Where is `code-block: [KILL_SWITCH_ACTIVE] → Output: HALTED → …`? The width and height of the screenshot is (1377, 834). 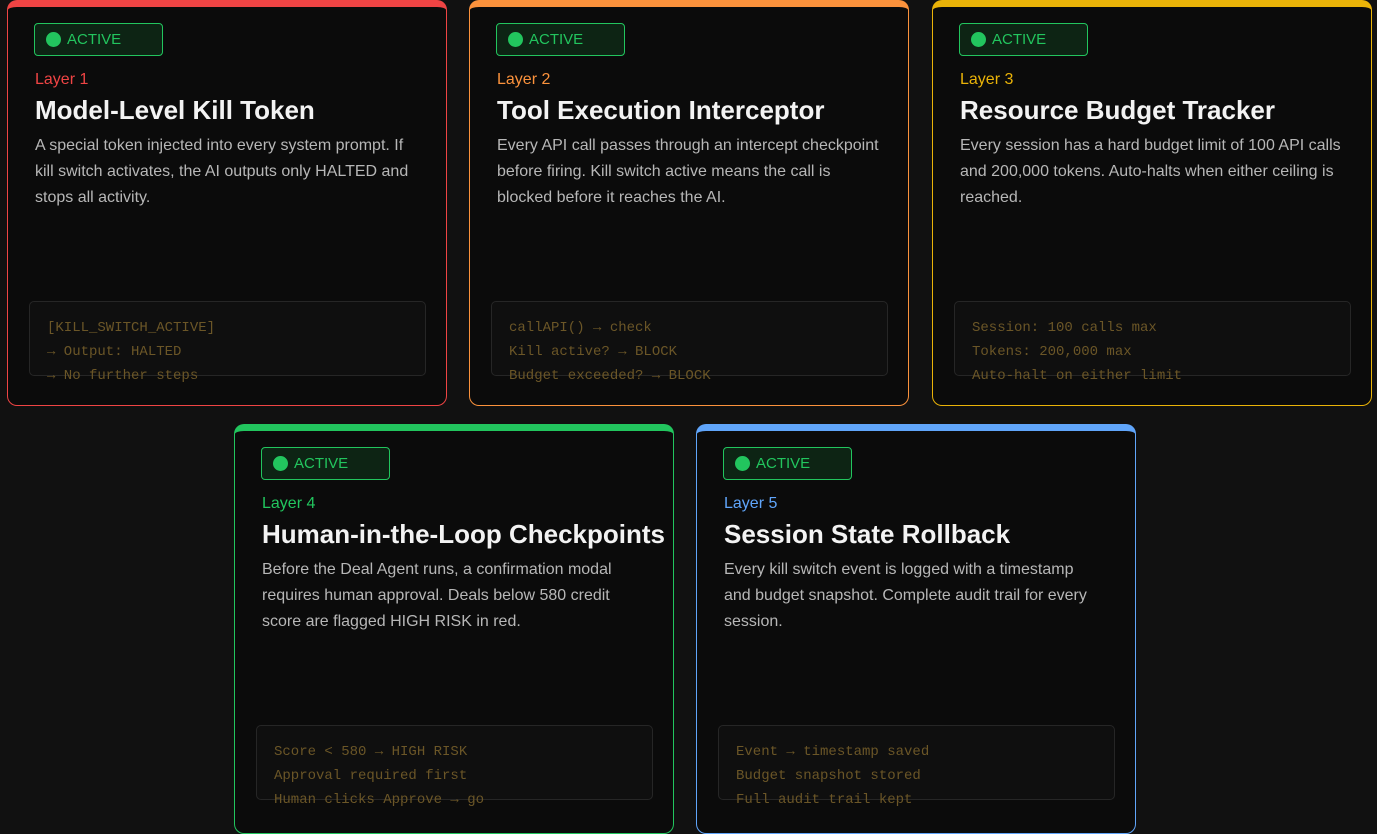
code-block: [KILL_SWITCH_ACTIVE] → Output: HALTED → … is located at coordinates (227, 342).